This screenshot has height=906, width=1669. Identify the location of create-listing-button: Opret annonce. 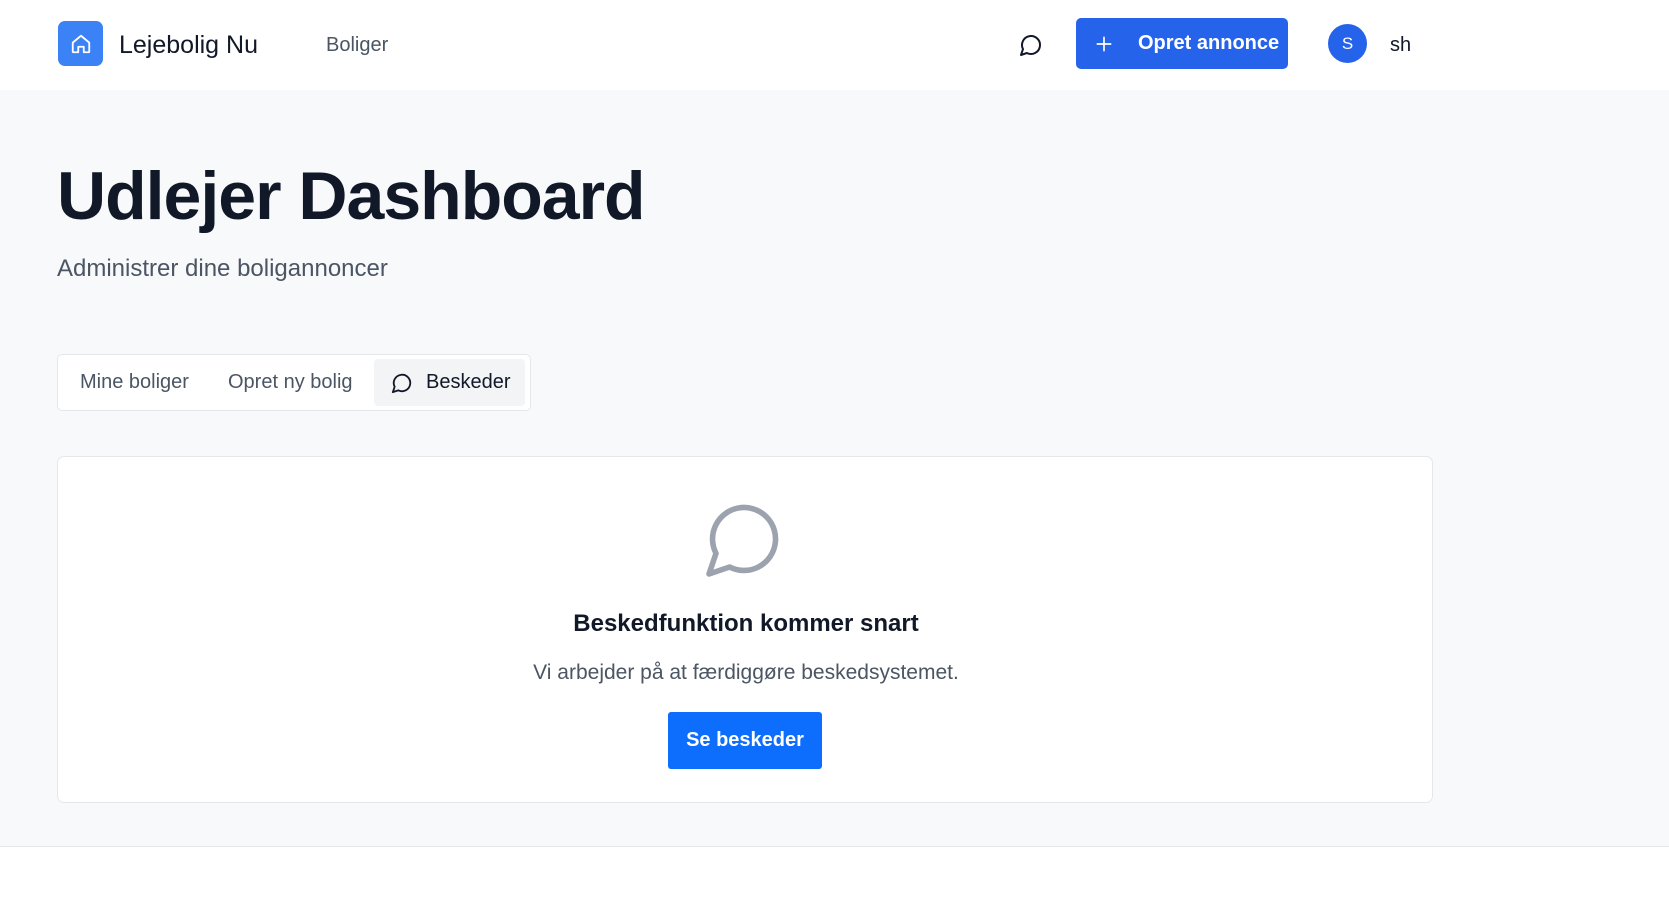
(1182, 43).